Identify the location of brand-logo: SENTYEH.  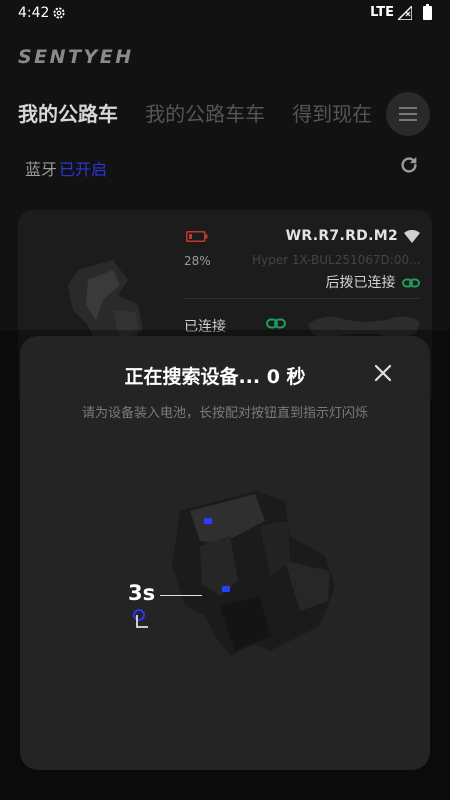
(76, 57).